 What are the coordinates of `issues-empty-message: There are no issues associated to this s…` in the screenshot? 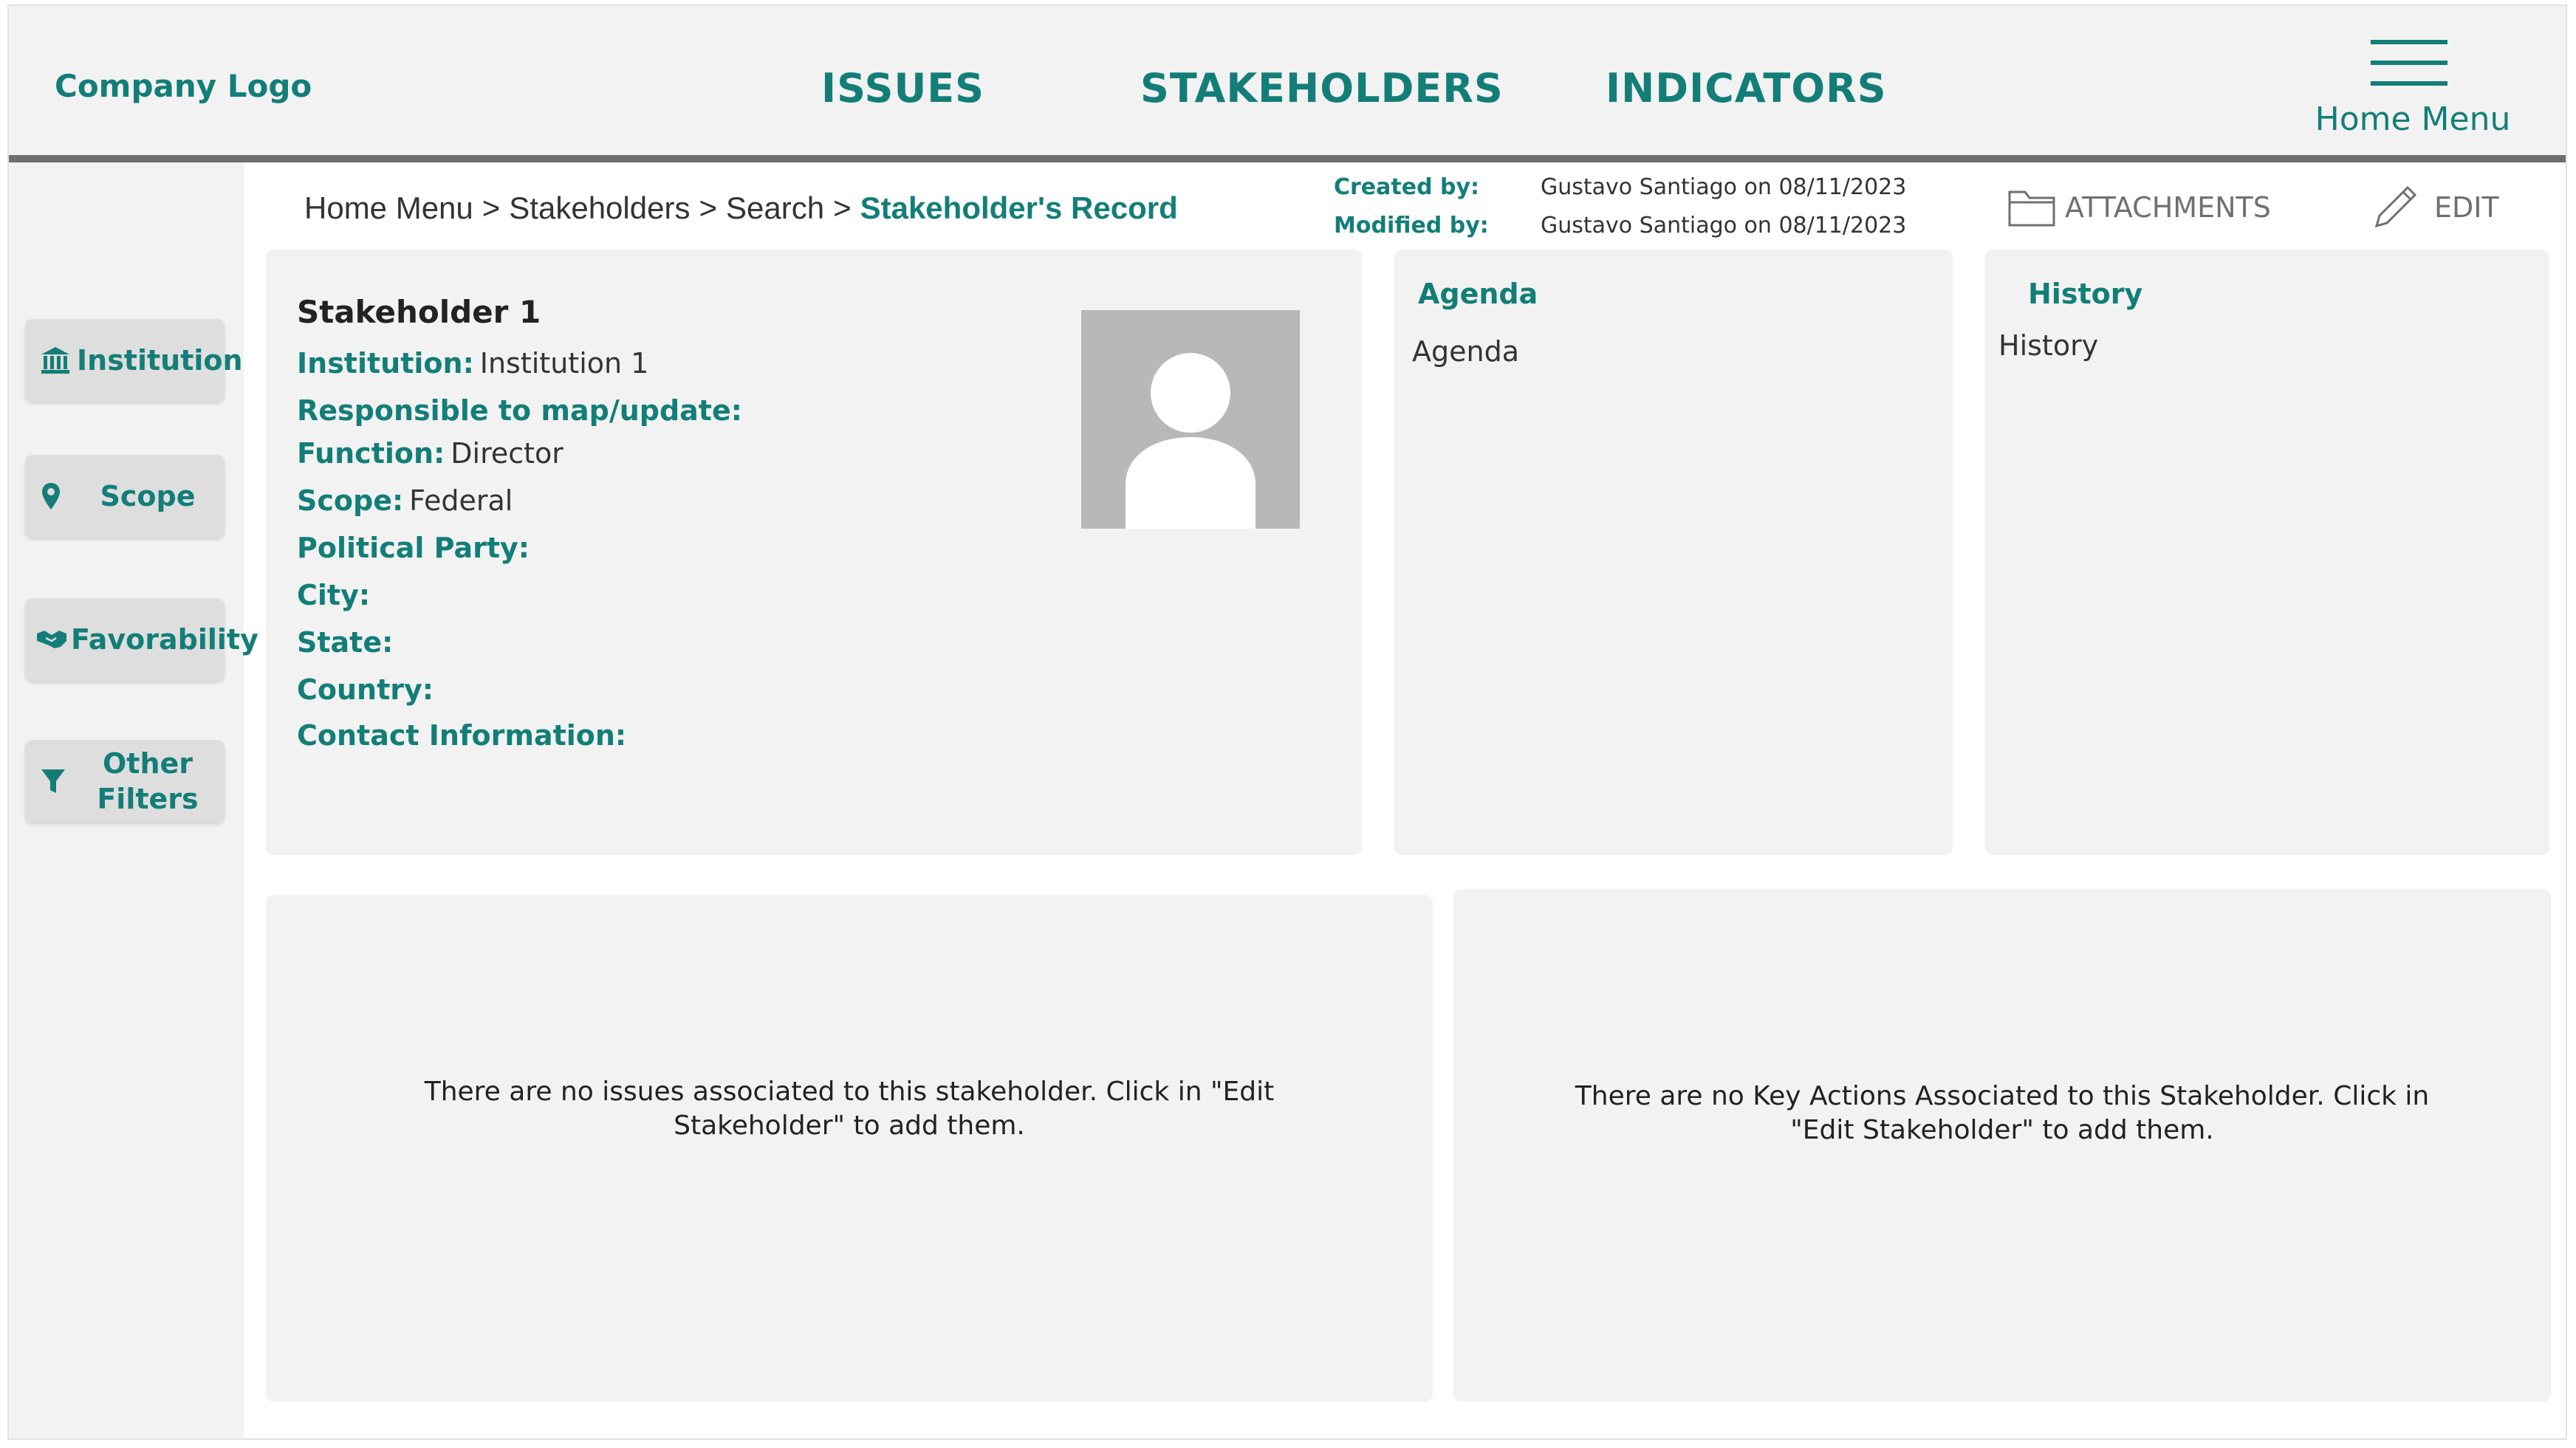 It's located at (849, 1109).